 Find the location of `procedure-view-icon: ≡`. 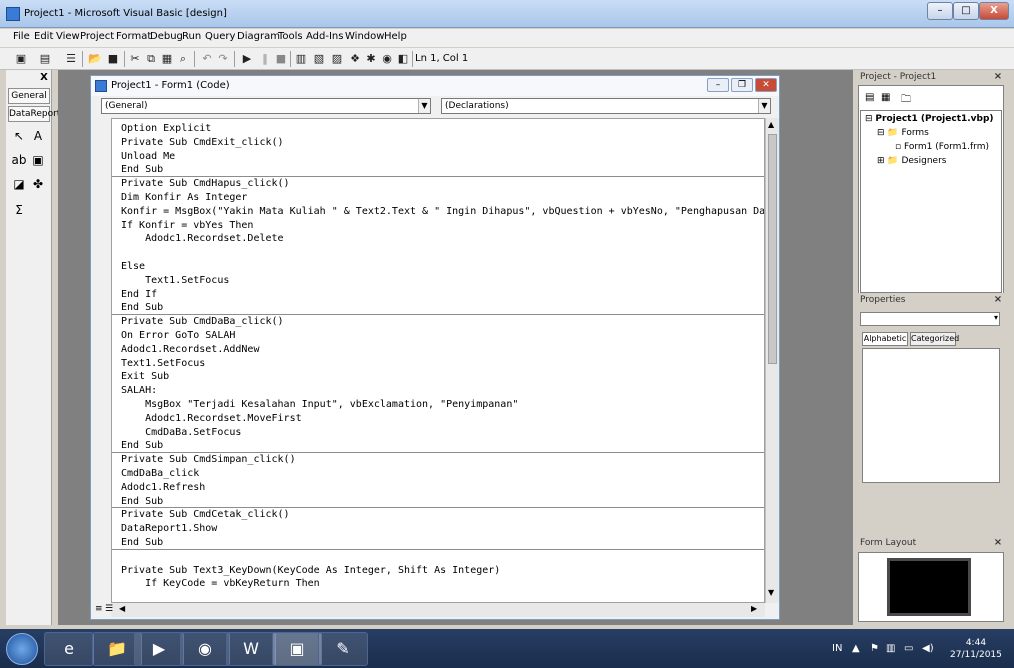

procedure-view-icon: ≡ is located at coordinates (99, 609).